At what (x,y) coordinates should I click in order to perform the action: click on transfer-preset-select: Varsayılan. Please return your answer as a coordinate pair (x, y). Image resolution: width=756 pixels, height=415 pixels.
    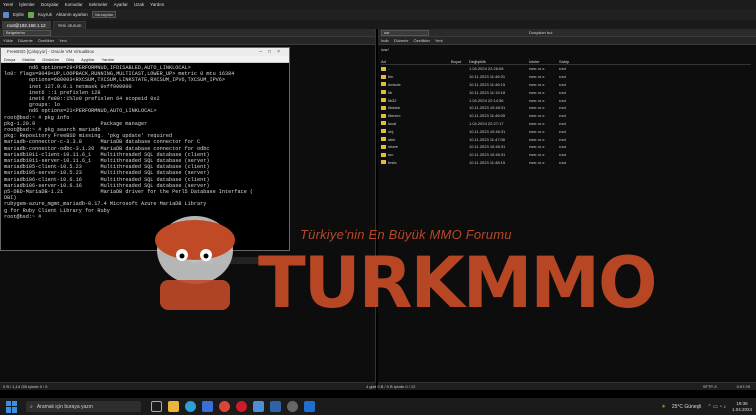
    Looking at the image, I should click on (104, 14).